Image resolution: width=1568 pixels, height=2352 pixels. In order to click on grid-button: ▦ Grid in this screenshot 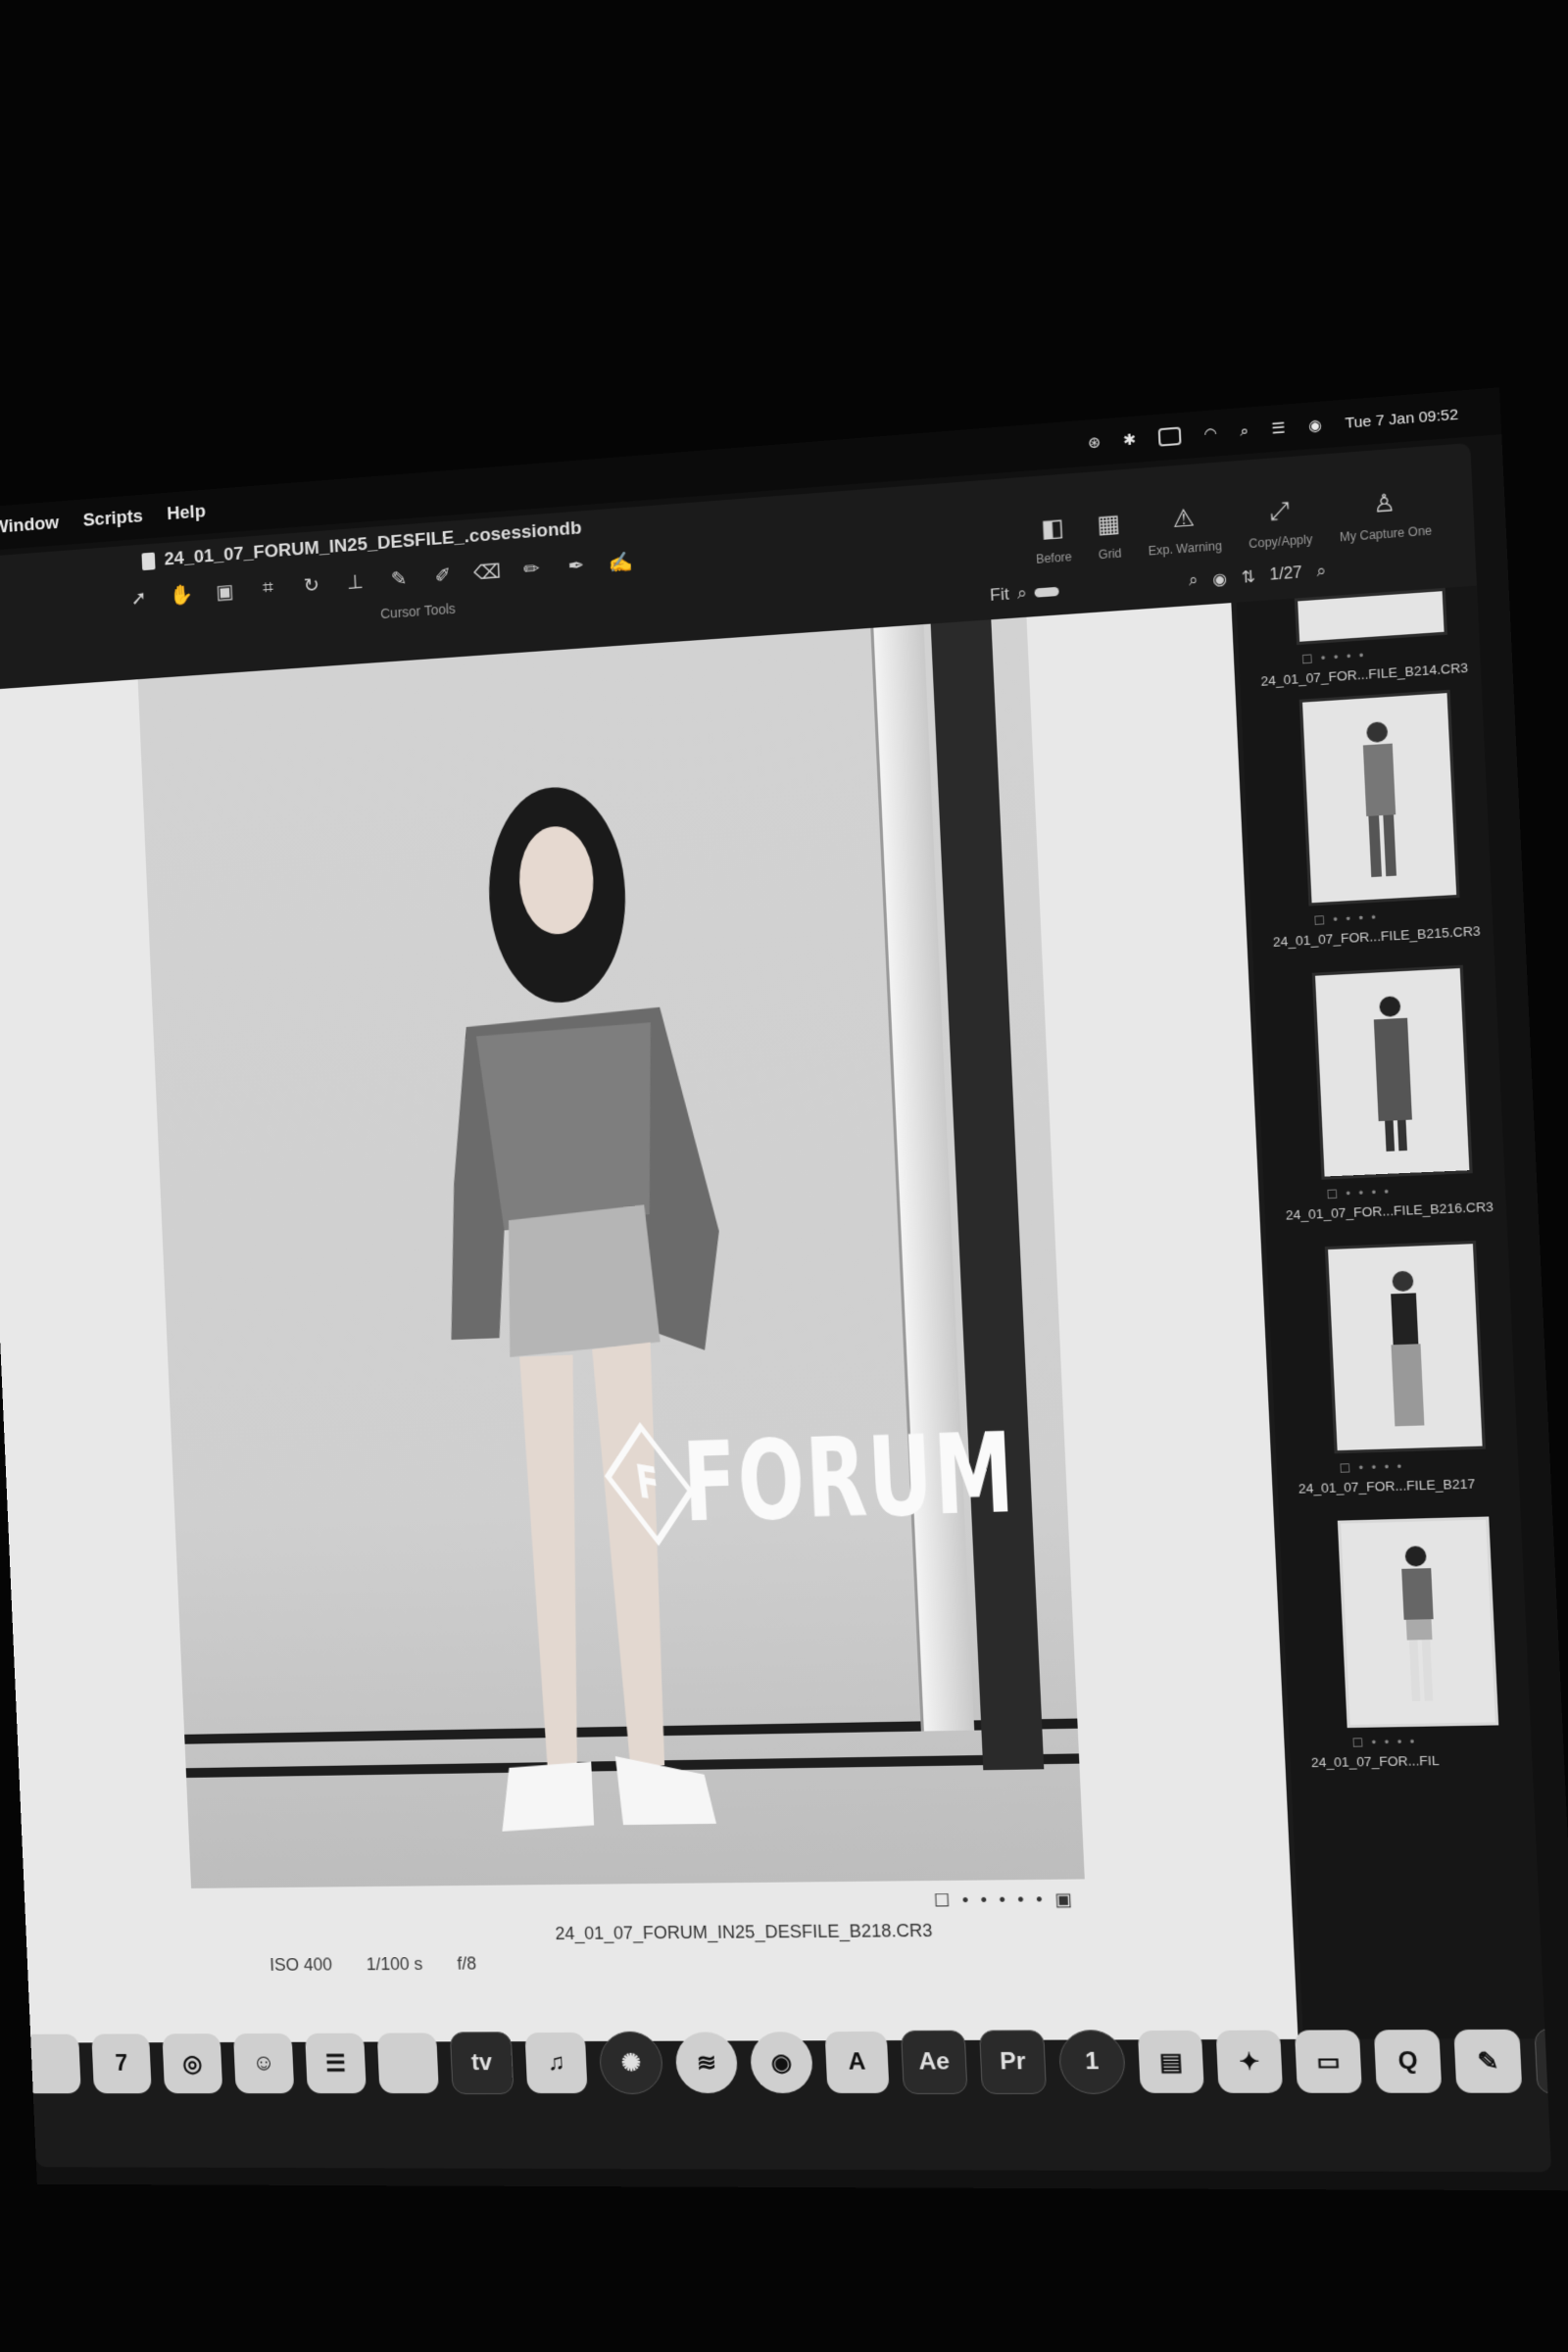, I will do `click(1109, 536)`.